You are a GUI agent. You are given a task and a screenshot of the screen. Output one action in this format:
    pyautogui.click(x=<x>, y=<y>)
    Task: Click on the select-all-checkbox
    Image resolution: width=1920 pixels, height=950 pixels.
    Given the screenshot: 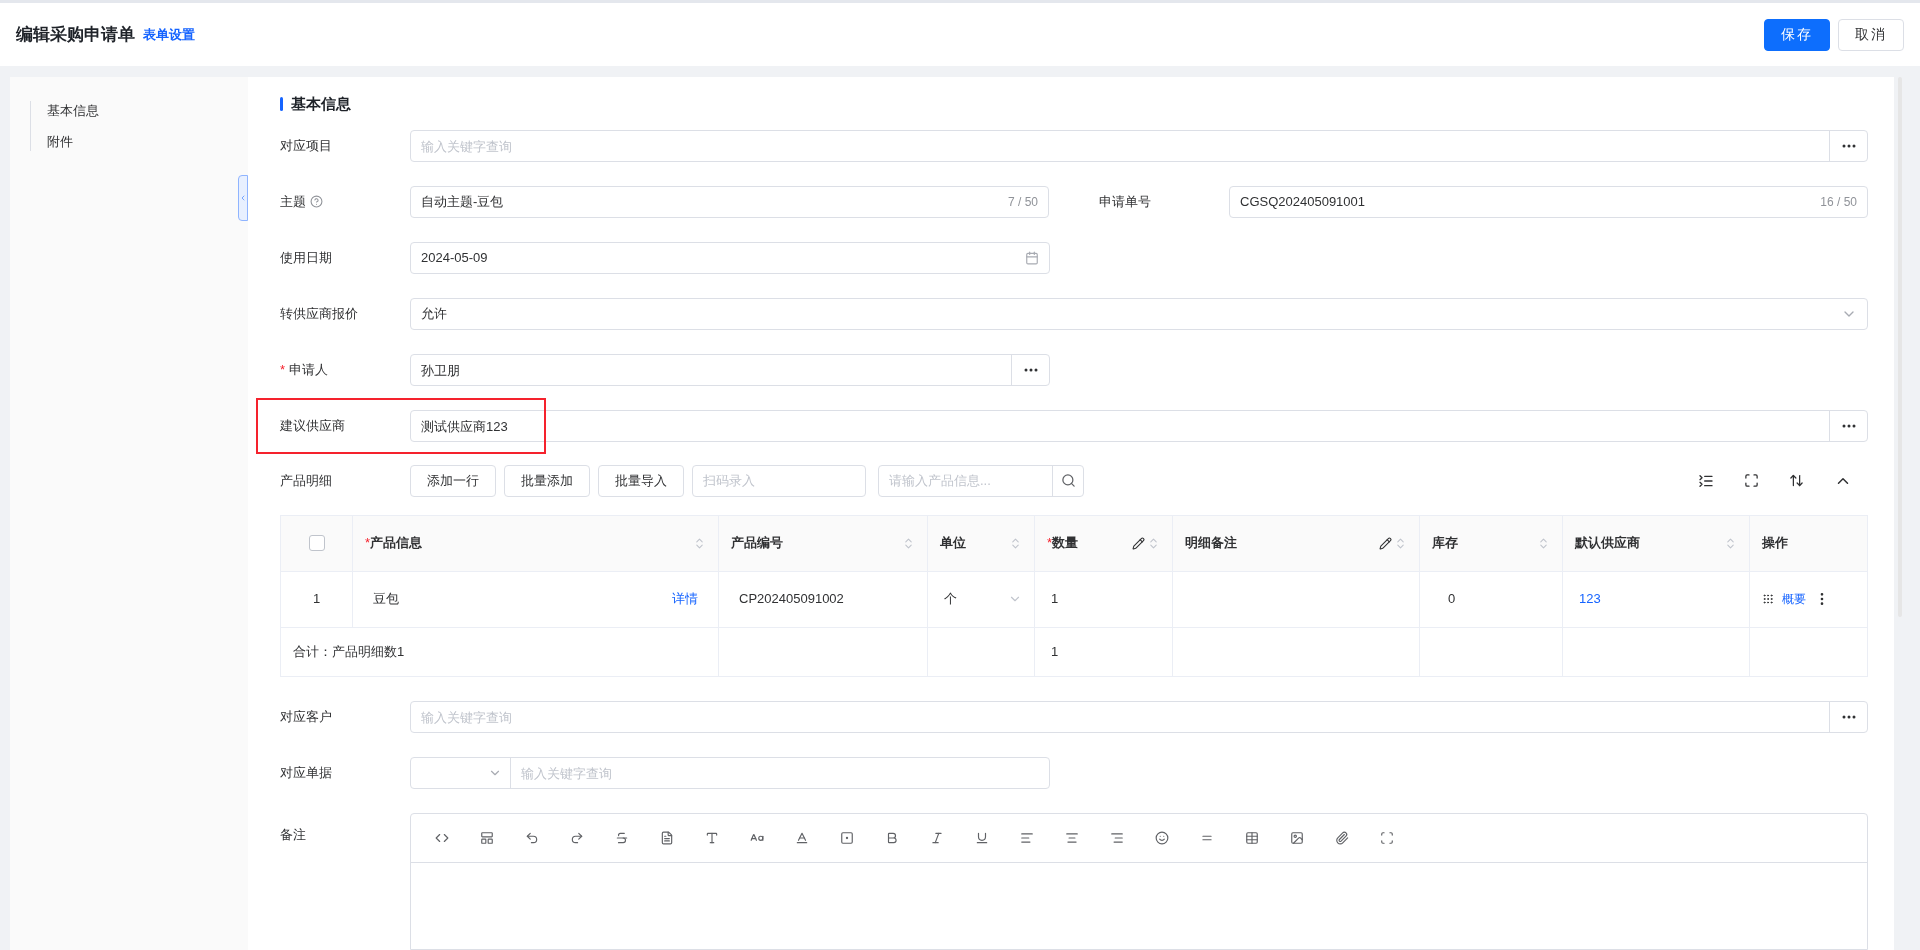 What is the action you would take?
    pyautogui.click(x=316, y=543)
    